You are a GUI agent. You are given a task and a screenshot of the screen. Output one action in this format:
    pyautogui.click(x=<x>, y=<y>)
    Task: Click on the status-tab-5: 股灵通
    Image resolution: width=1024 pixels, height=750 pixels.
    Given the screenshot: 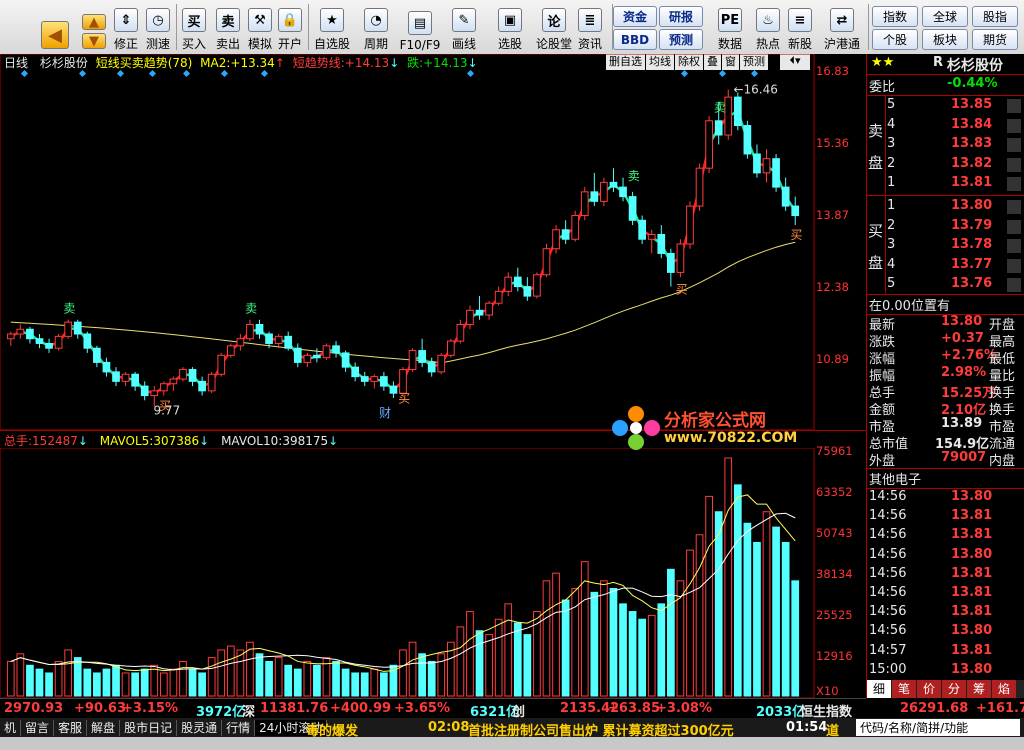 What is the action you would take?
    pyautogui.click(x=200, y=728)
    